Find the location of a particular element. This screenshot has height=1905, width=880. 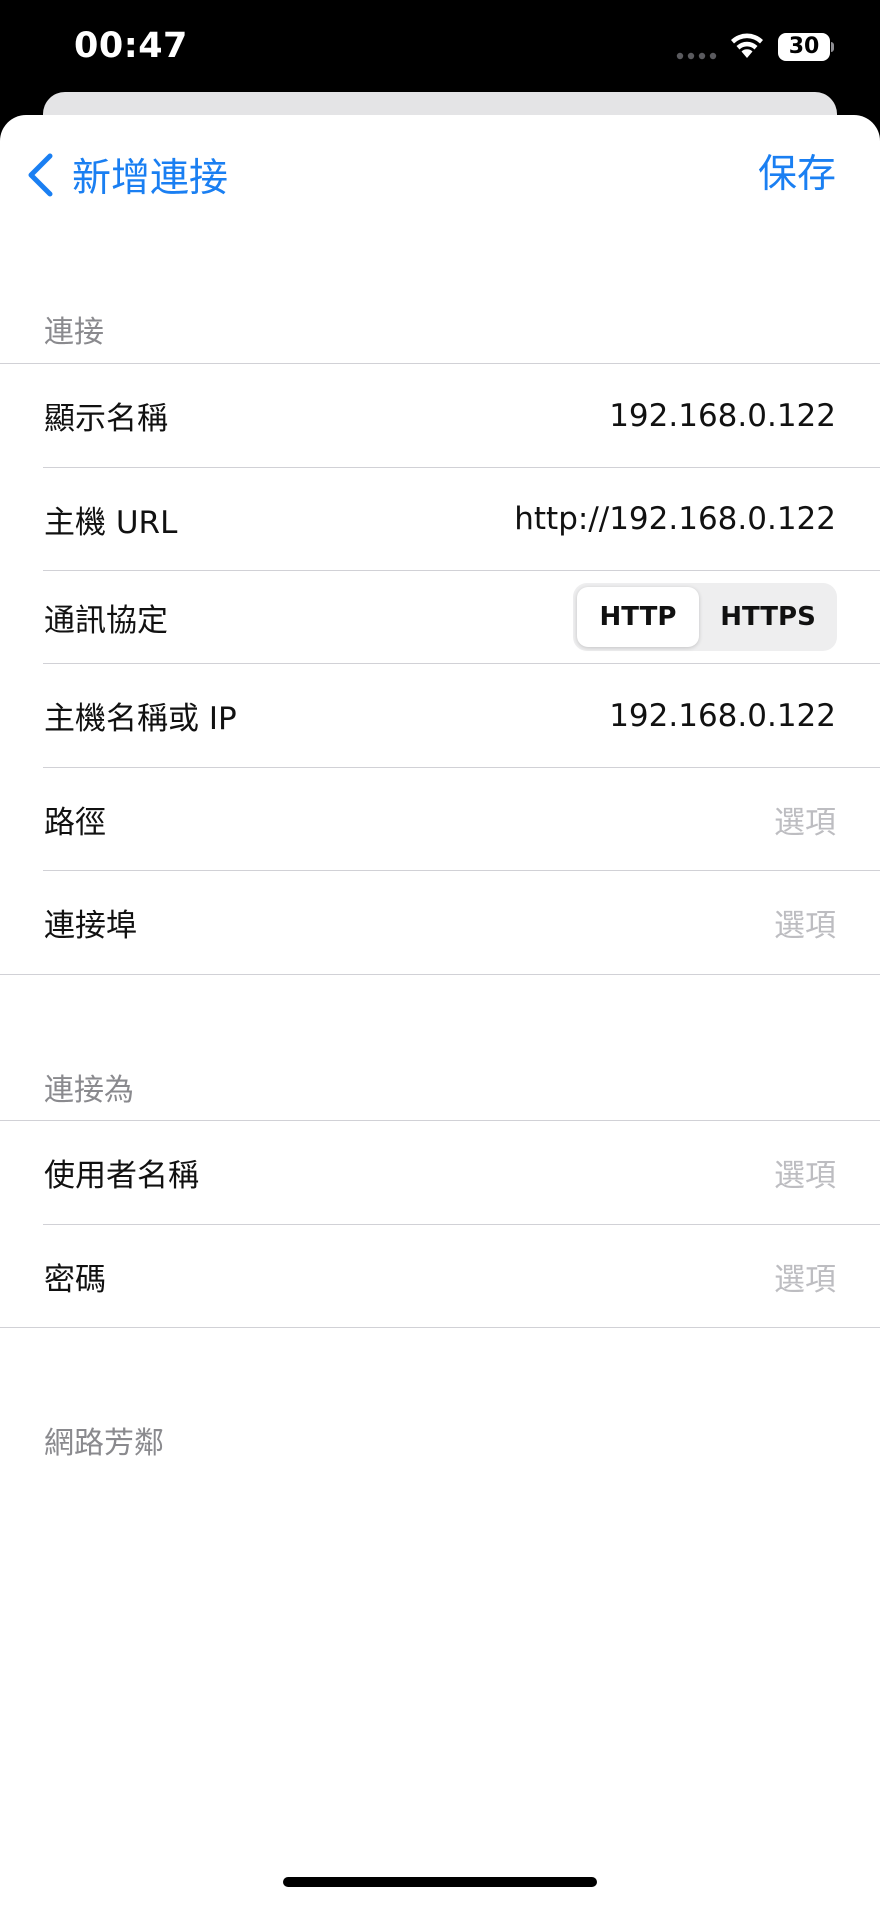

hostname-ip-row: 主機名稱或 IP 192.168.0.122 is located at coordinates (440, 715).